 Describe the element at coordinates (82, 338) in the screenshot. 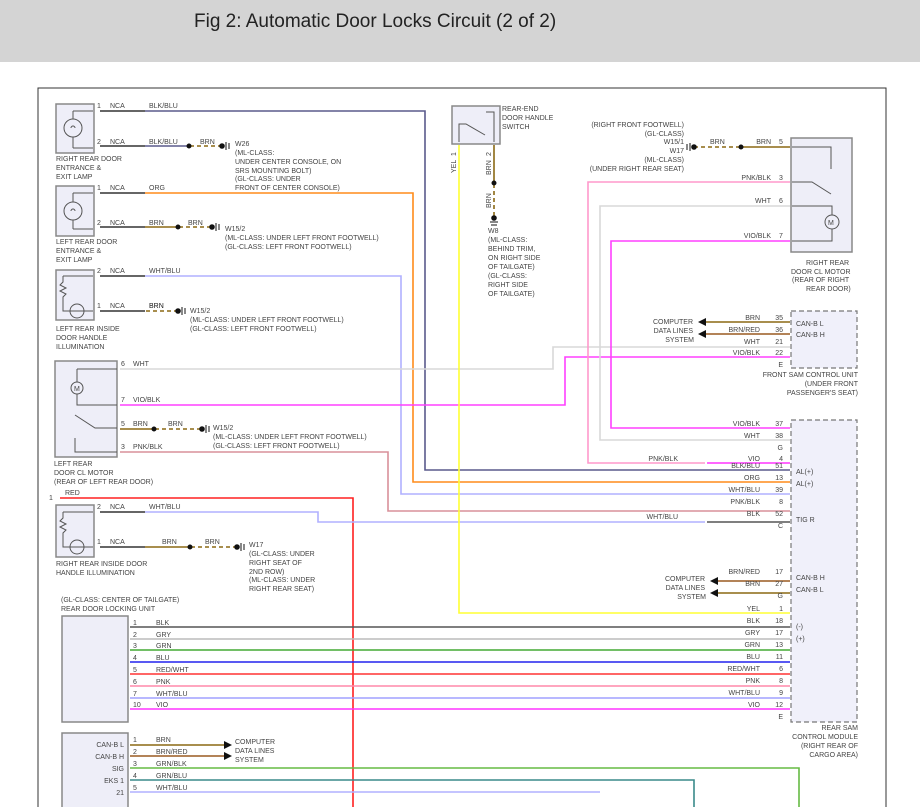

I see `svg-text: DOOR HANDLE` at that location.